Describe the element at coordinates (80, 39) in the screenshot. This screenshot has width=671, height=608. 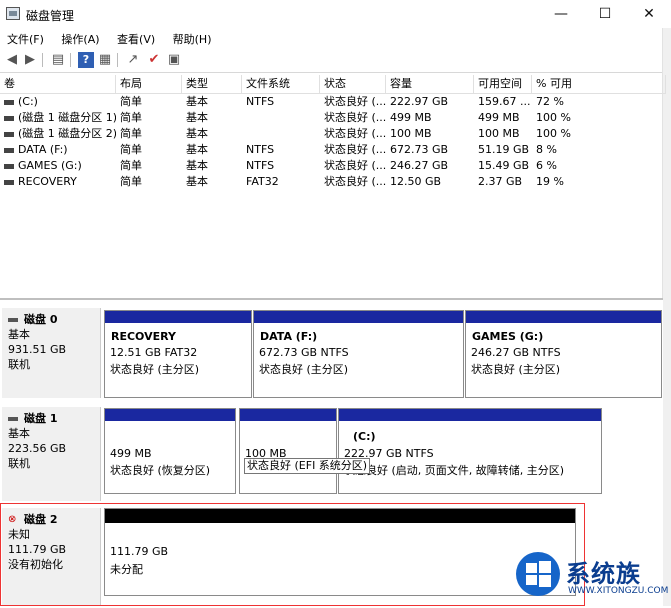
I see `menu-action: 操作(A)` at that location.